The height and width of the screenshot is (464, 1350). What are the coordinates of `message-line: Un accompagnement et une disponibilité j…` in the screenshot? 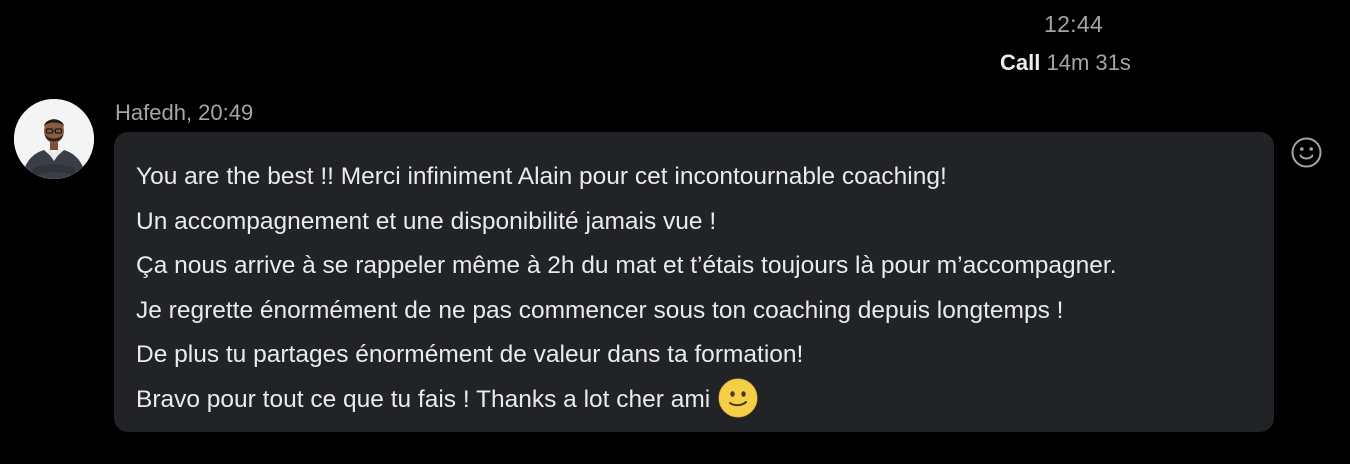 It's located at (426, 221).